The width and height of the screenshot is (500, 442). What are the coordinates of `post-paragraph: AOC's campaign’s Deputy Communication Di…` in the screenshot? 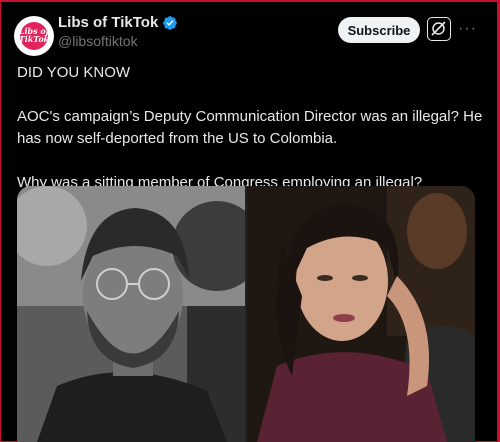 It's located at (250, 127).